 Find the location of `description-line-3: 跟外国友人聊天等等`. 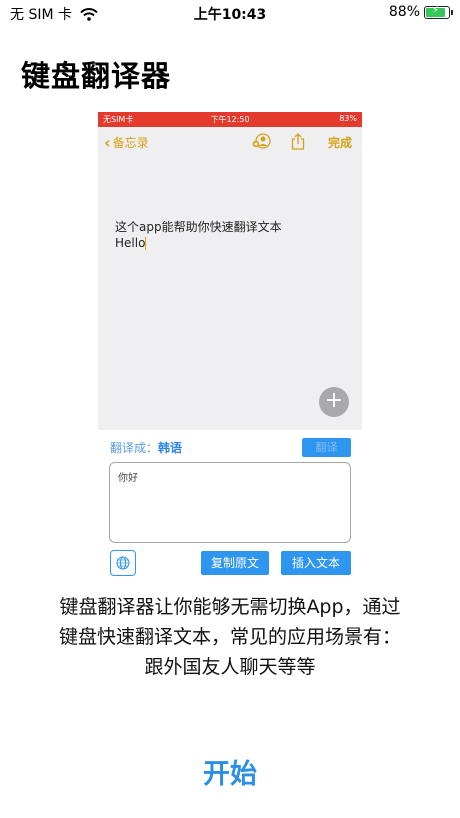

description-line-3: 跟外国友人聊天等等 is located at coordinates (230, 667).